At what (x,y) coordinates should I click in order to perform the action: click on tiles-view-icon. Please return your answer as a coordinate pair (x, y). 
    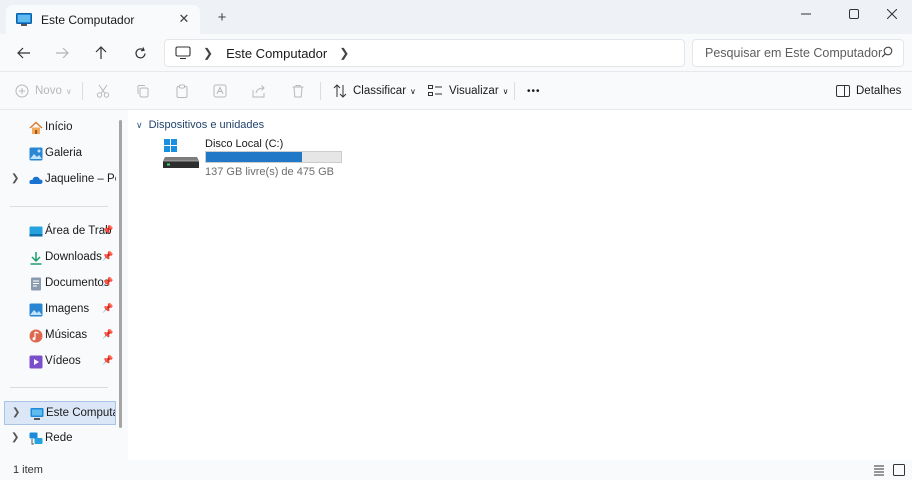
    Looking at the image, I should click on (899, 470).